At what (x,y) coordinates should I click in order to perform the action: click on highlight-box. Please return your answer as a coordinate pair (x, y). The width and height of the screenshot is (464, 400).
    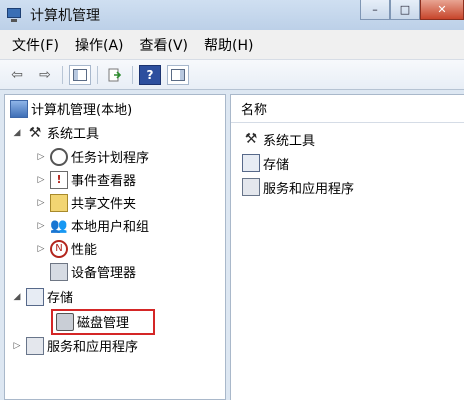
    Looking at the image, I should click on (103, 322).